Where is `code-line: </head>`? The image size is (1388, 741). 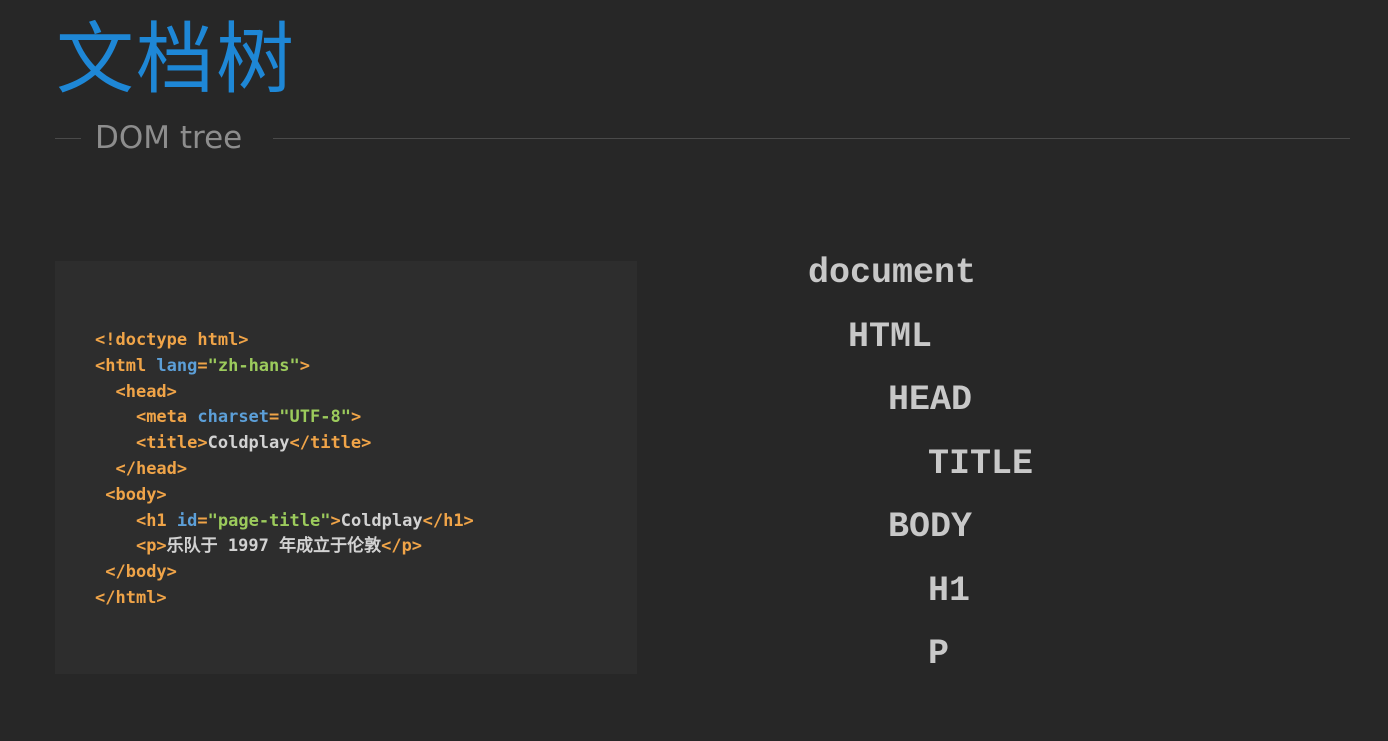 code-line: </head> is located at coordinates (284, 470).